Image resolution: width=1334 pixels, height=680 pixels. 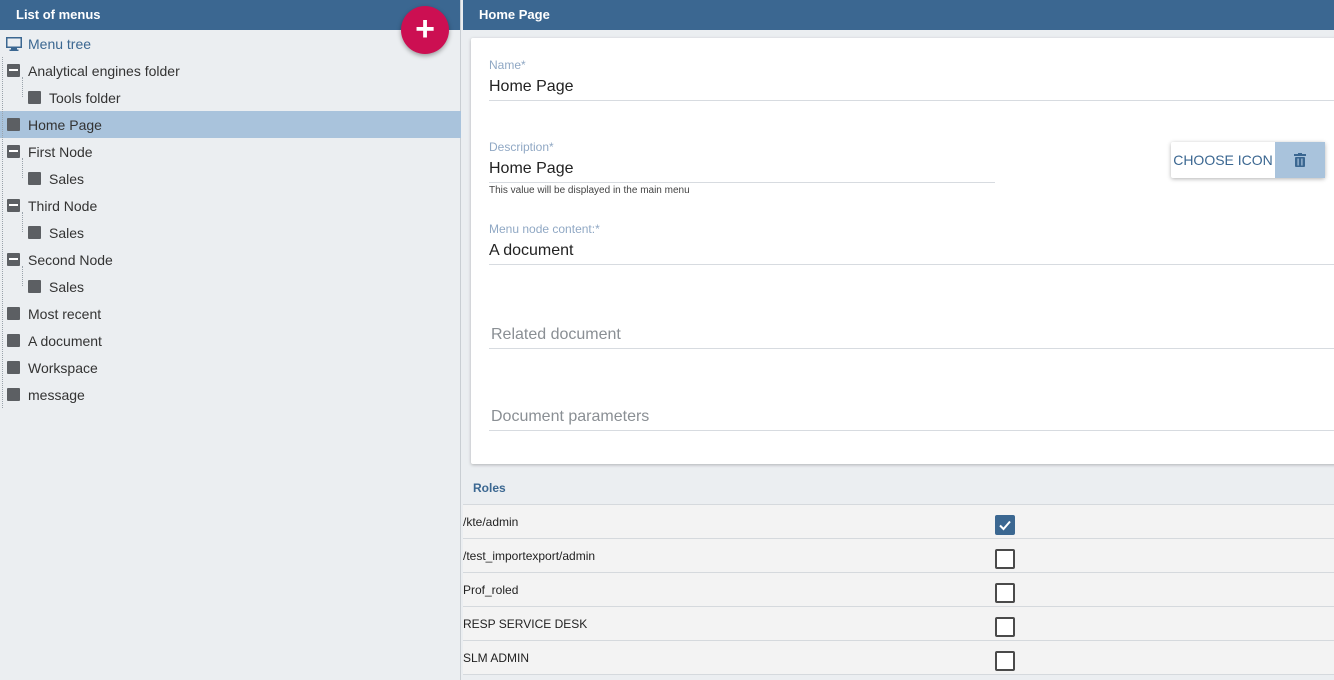 I want to click on detail-header: Home Page, so click(x=898, y=15).